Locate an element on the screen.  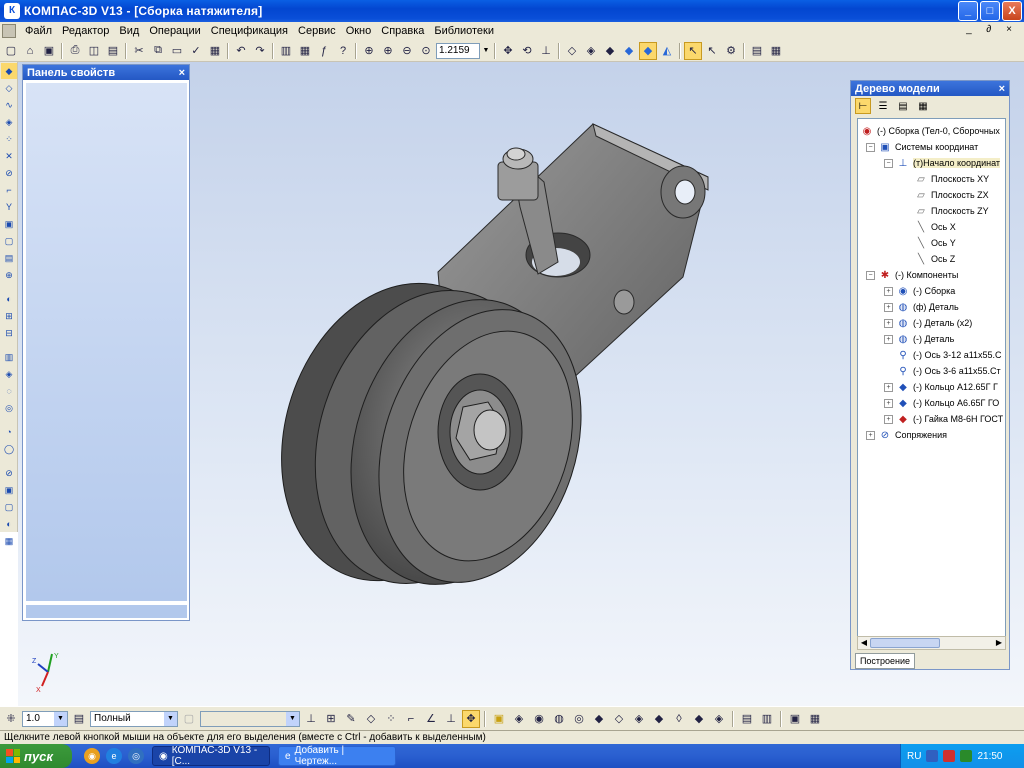
constraints-icon: ⊘ is located at coordinates (9, 173).